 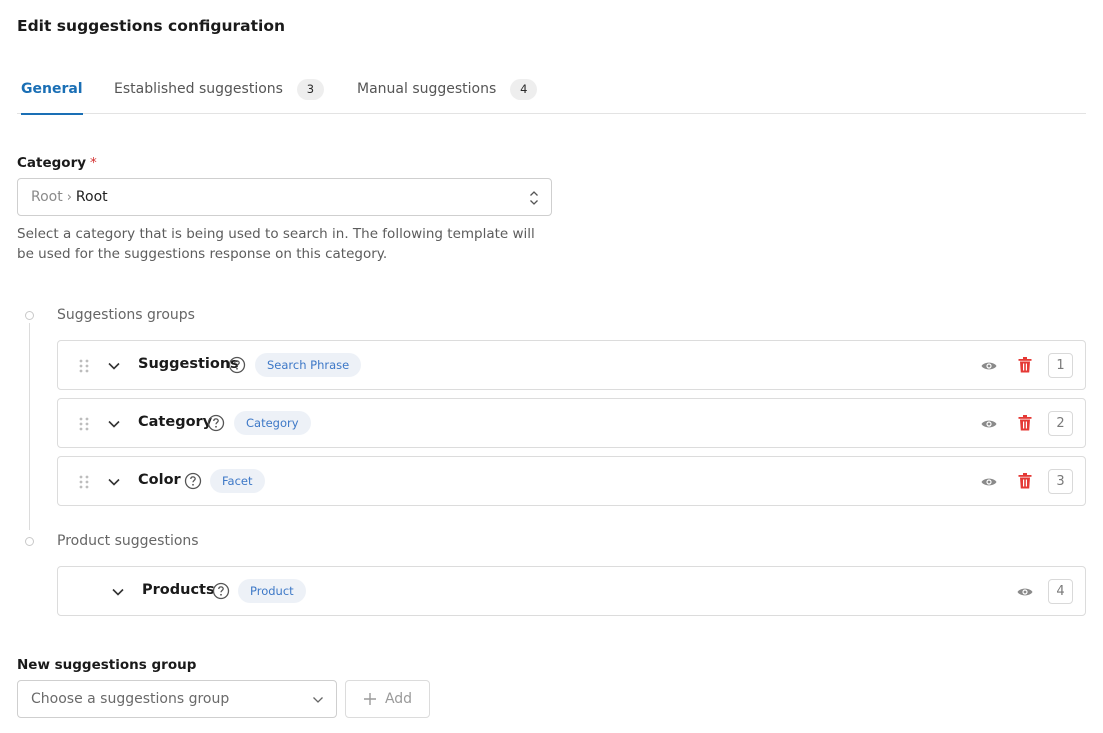 I want to click on category-label-text: Category, so click(x=52, y=163).